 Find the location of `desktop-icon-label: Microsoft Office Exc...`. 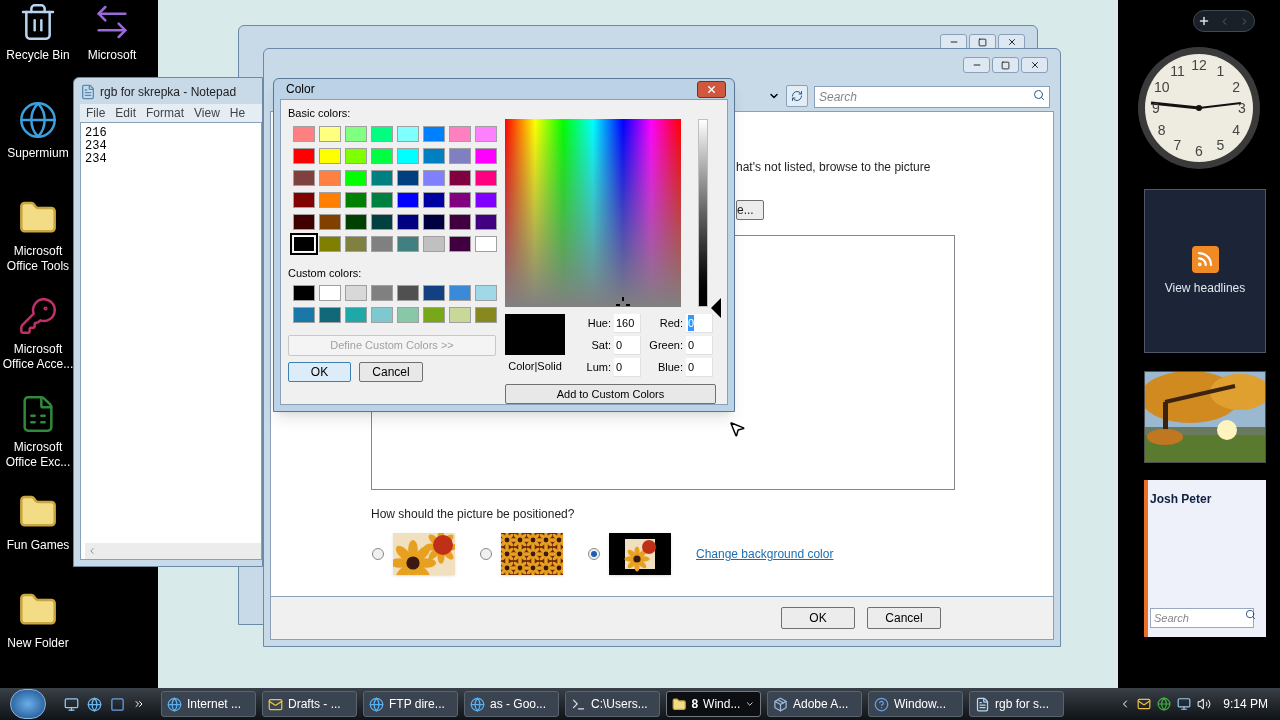

desktop-icon-label: Microsoft Office Exc... is located at coordinates (38, 455).